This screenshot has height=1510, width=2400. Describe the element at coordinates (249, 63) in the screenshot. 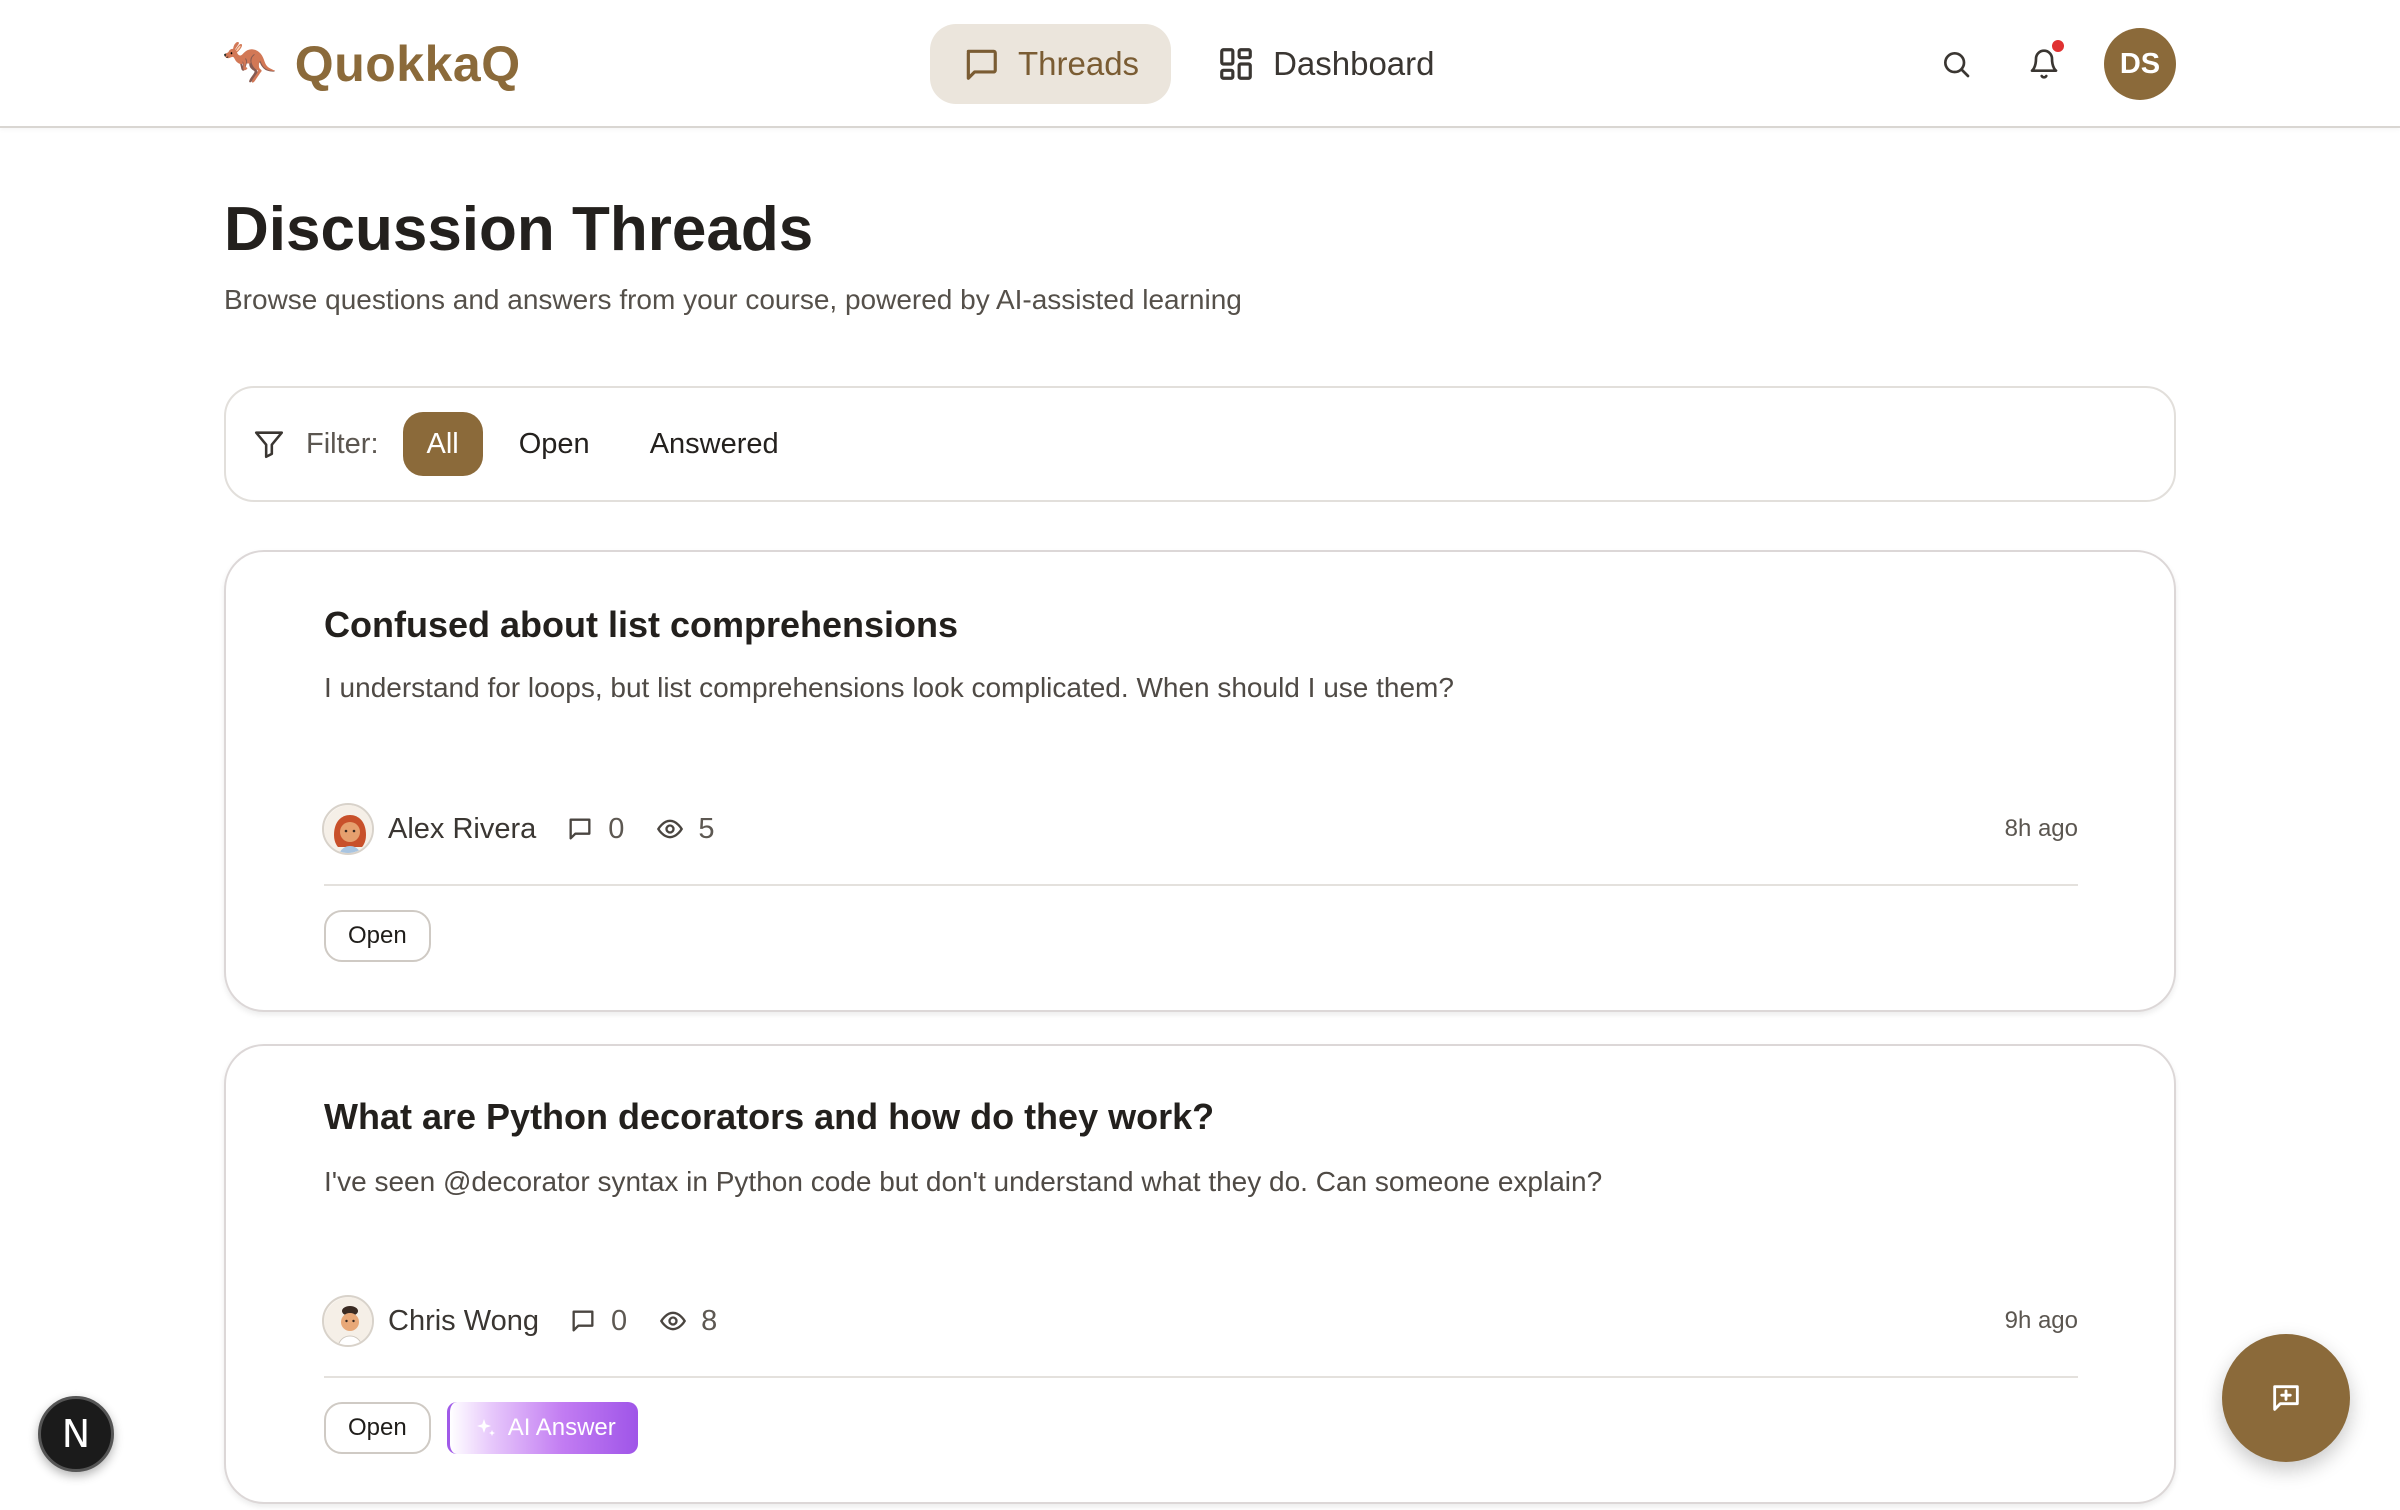

I see `kangaroo-logo-icon: 🦘` at that location.